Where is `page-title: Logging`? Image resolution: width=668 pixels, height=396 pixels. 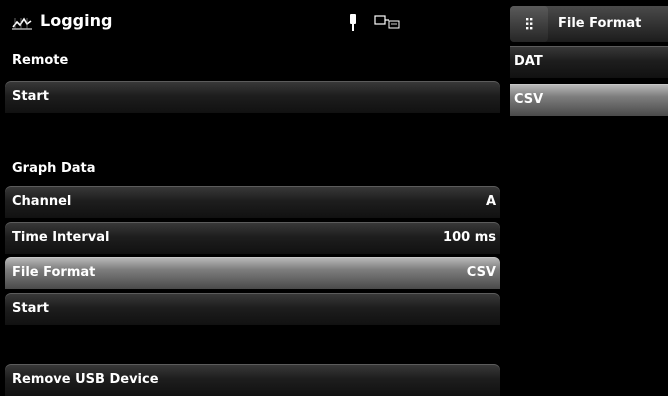
page-title: Logging is located at coordinates (76, 20).